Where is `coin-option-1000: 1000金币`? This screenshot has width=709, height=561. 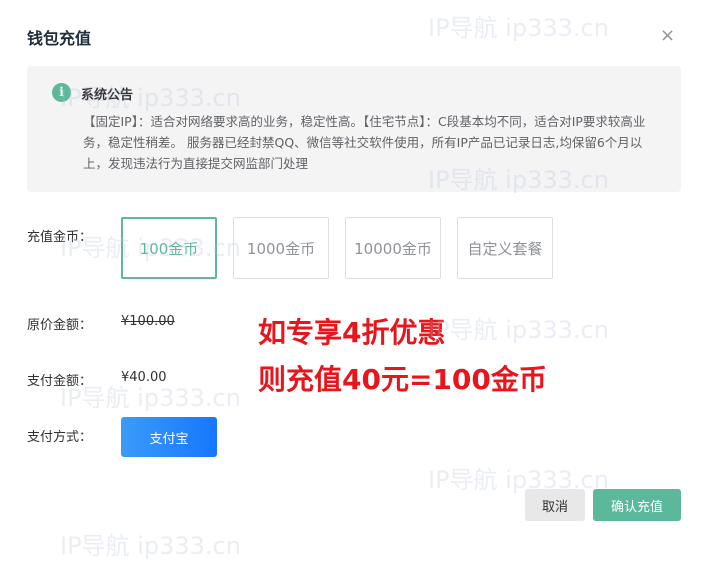
coin-option-1000: 1000金币 is located at coordinates (281, 248).